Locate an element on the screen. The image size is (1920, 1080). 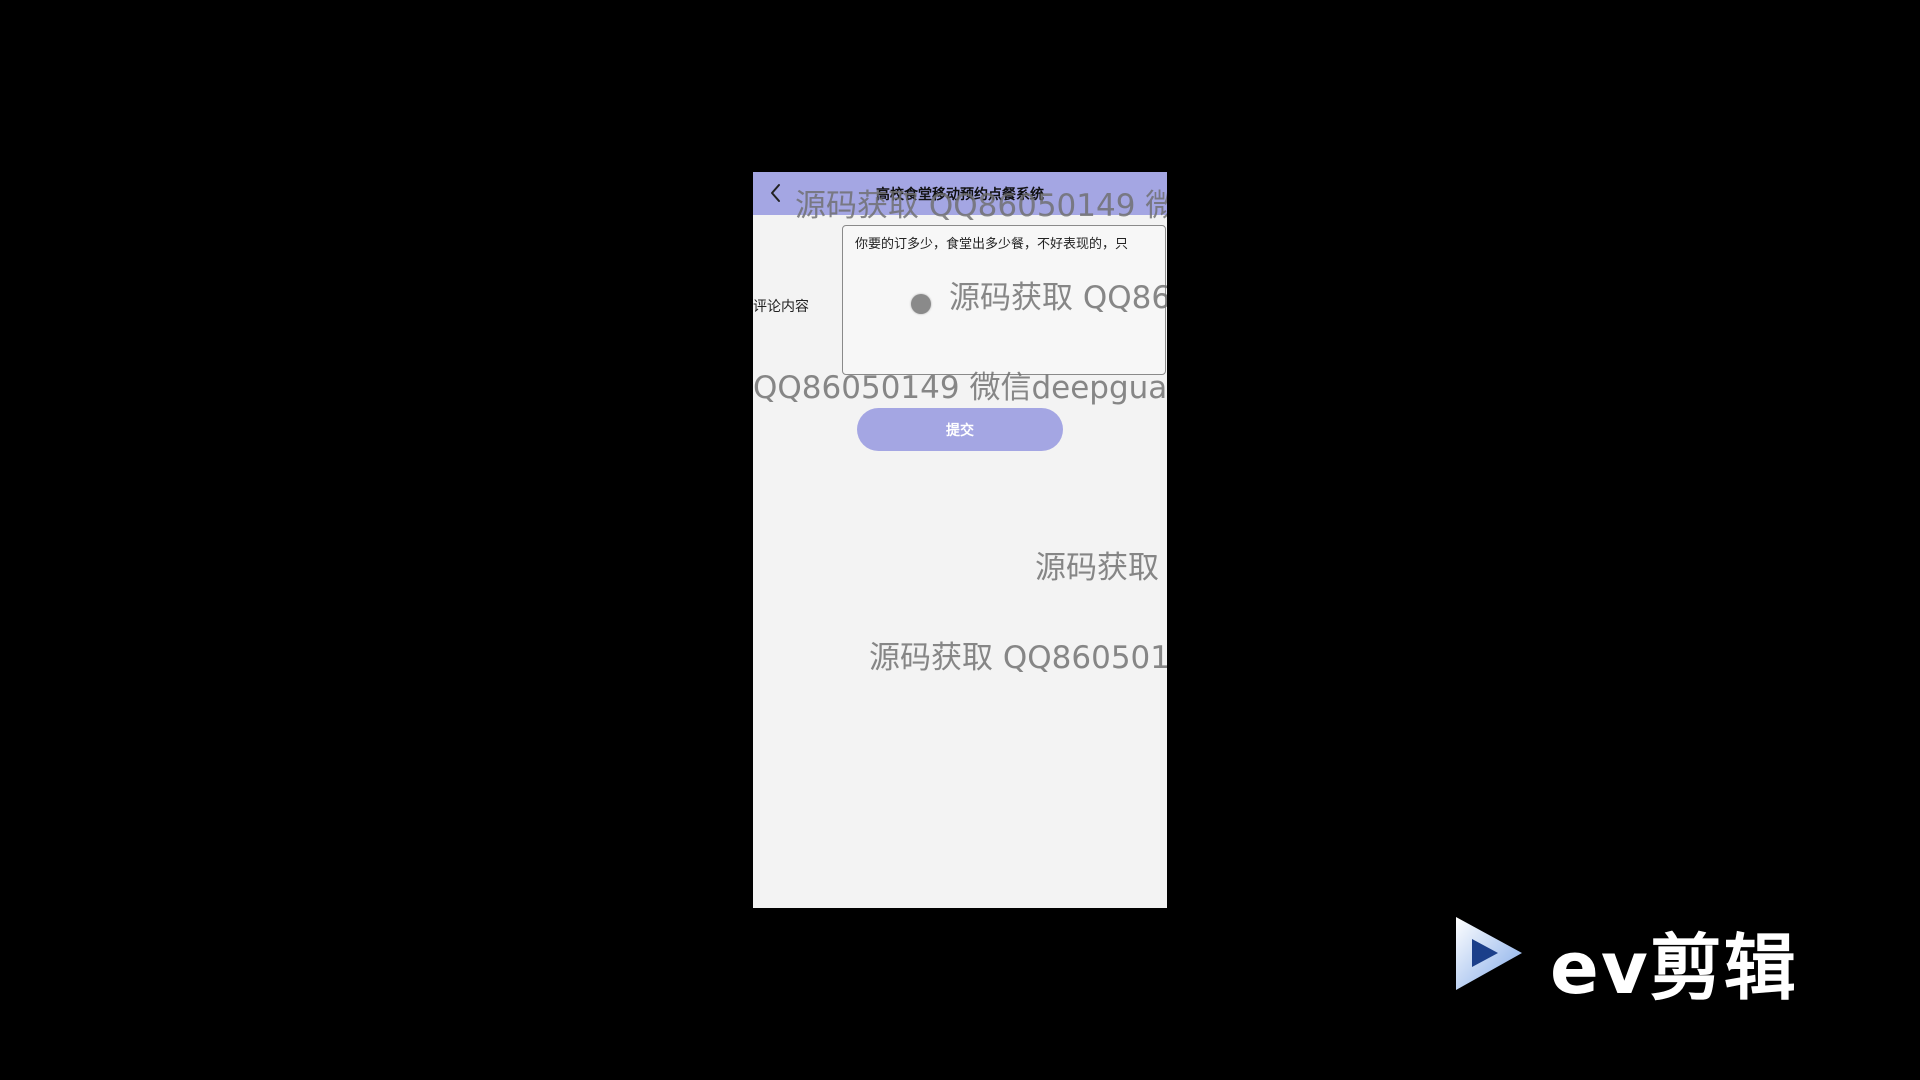
touch-cursor-indicator is located at coordinates (921, 304).